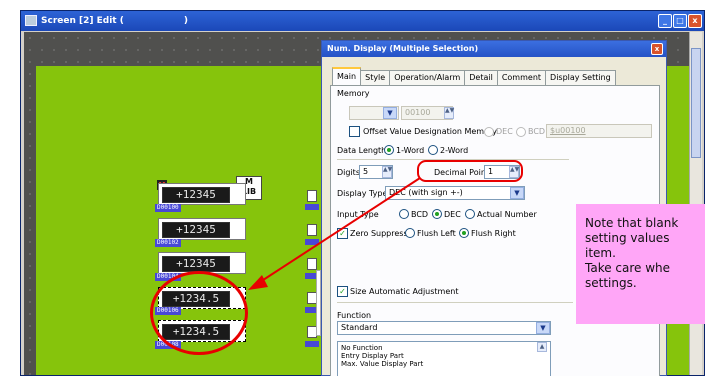  Describe the element at coordinates (347, 76) in the screenshot. I see `tab-main: Main` at that location.